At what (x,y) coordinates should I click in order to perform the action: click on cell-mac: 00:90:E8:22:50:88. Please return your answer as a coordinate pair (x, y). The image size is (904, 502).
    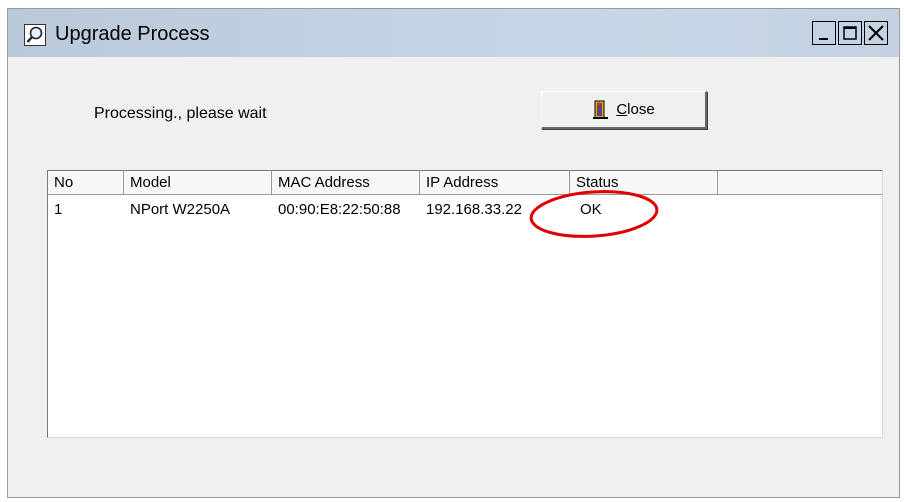
    Looking at the image, I should click on (339, 209).